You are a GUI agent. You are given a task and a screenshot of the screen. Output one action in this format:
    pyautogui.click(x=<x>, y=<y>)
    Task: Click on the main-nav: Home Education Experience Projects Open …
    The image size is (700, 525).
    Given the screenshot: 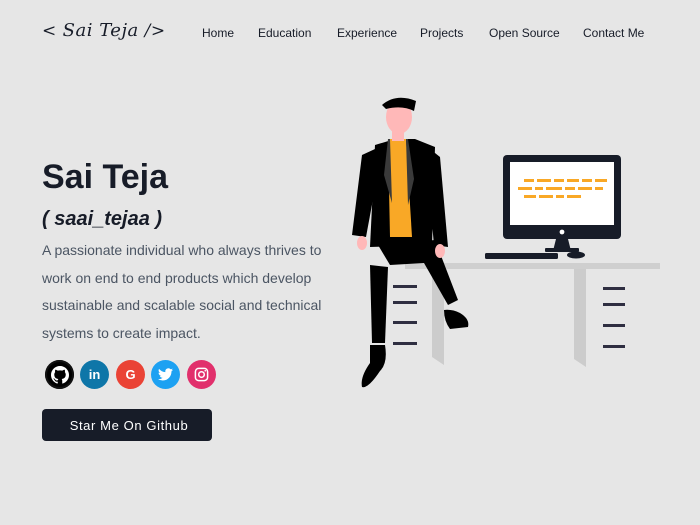 What is the action you would take?
    pyautogui.click(x=350, y=34)
    